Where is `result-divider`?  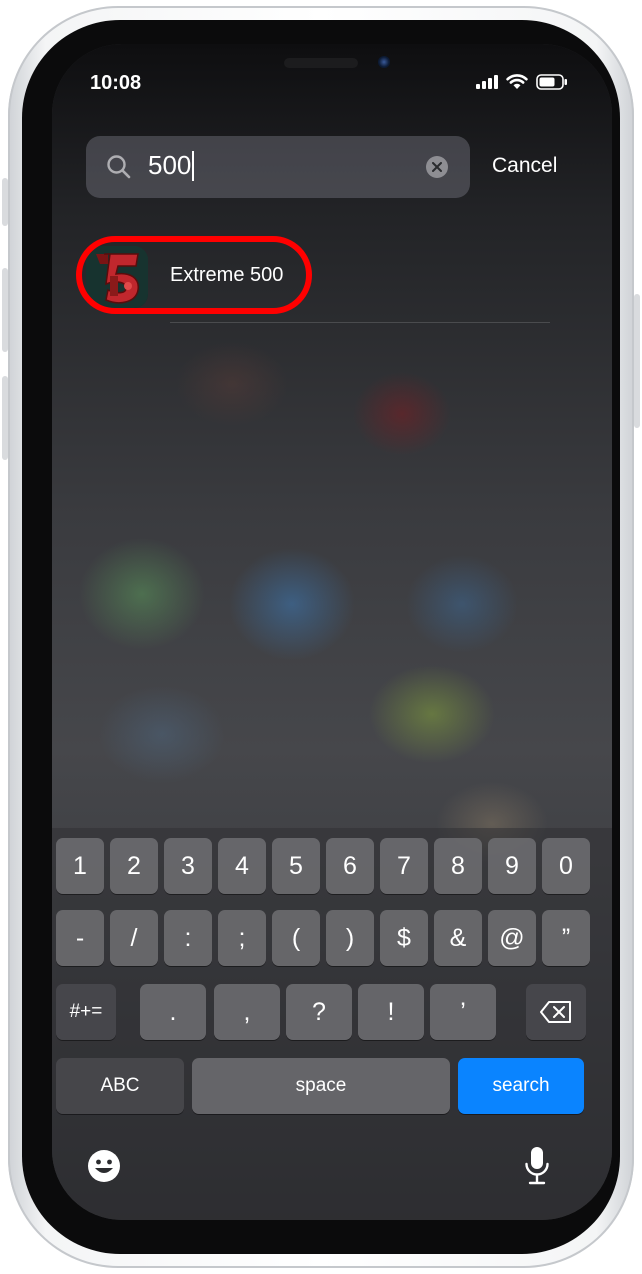
result-divider is located at coordinates (360, 322).